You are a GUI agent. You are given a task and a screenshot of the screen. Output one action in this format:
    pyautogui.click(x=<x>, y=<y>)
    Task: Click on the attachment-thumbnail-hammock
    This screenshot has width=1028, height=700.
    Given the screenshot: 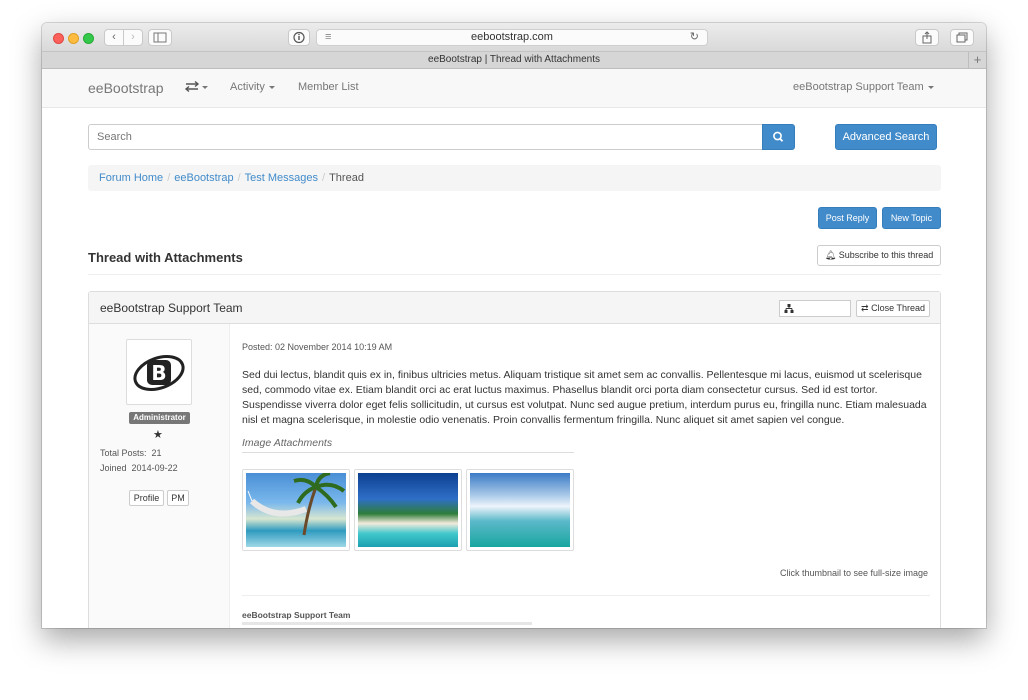 What is the action you would take?
    pyautogui.click(x=296, y=510)
    